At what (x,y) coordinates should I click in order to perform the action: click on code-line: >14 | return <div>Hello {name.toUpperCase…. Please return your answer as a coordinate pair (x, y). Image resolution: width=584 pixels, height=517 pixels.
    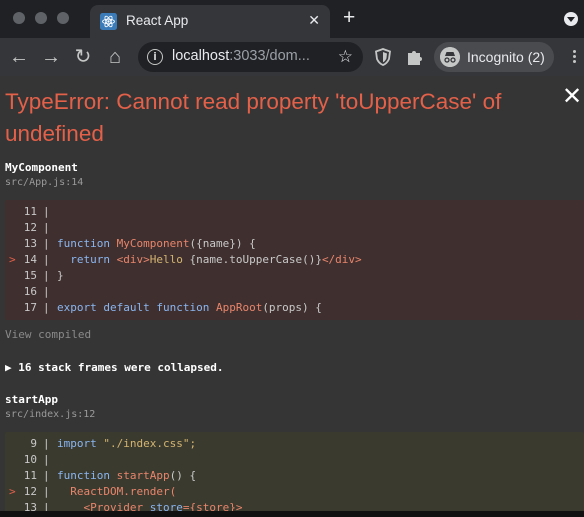
    Looking at the image, I should click on (294, 260).